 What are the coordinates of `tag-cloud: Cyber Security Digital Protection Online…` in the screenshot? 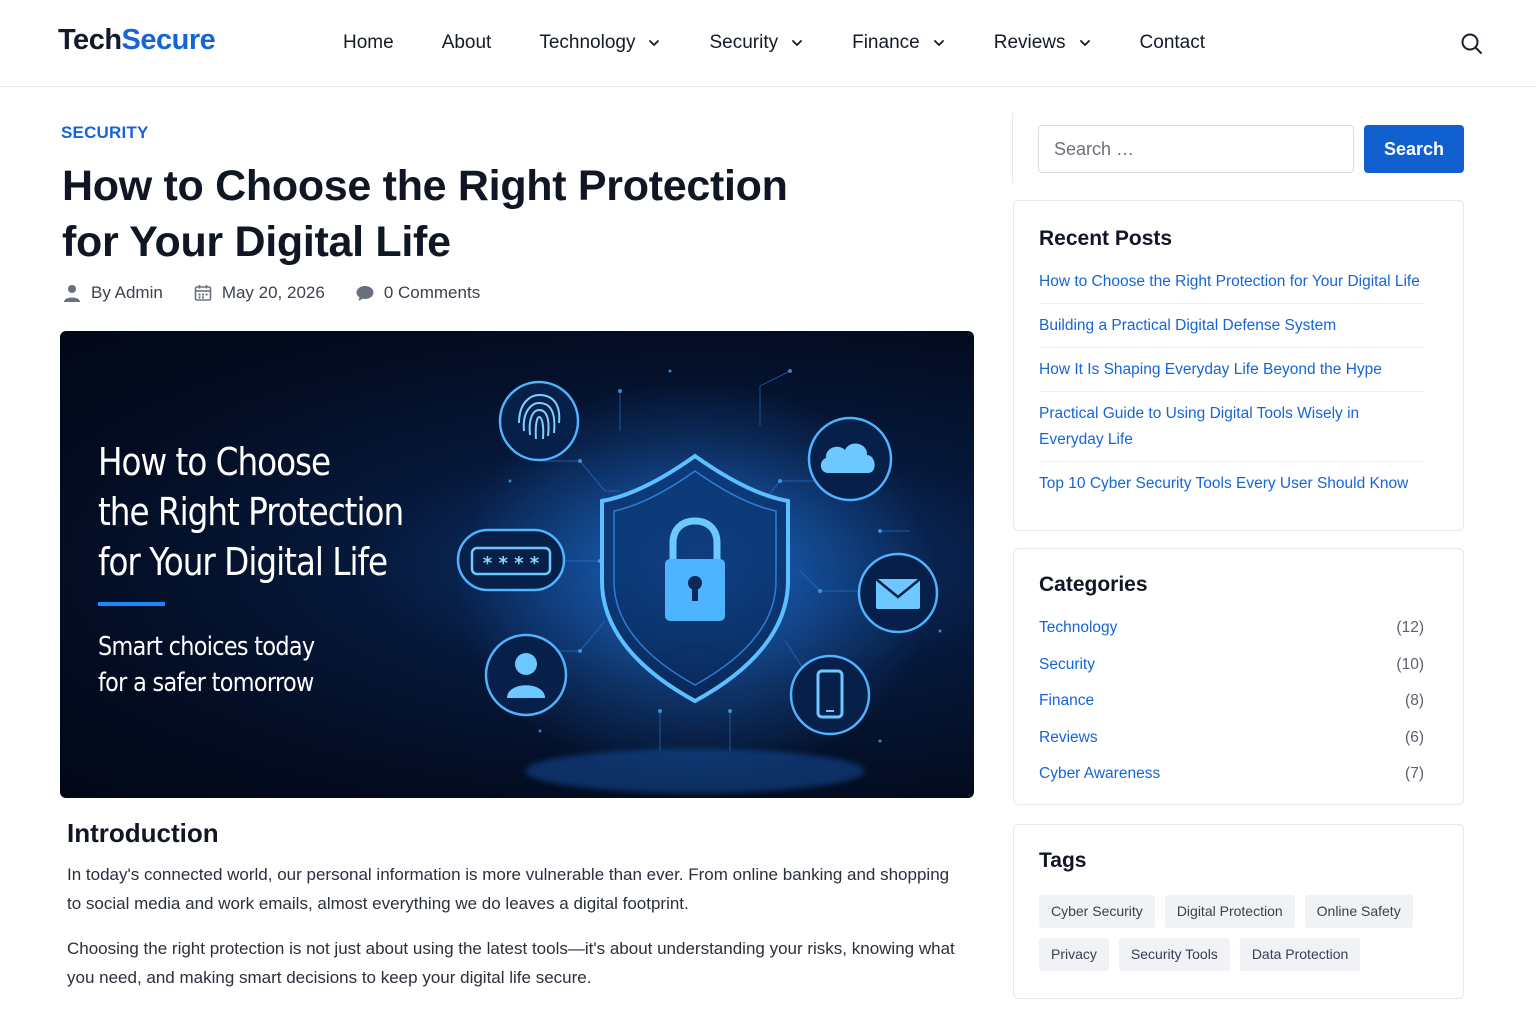 It's located at (1244, 938).